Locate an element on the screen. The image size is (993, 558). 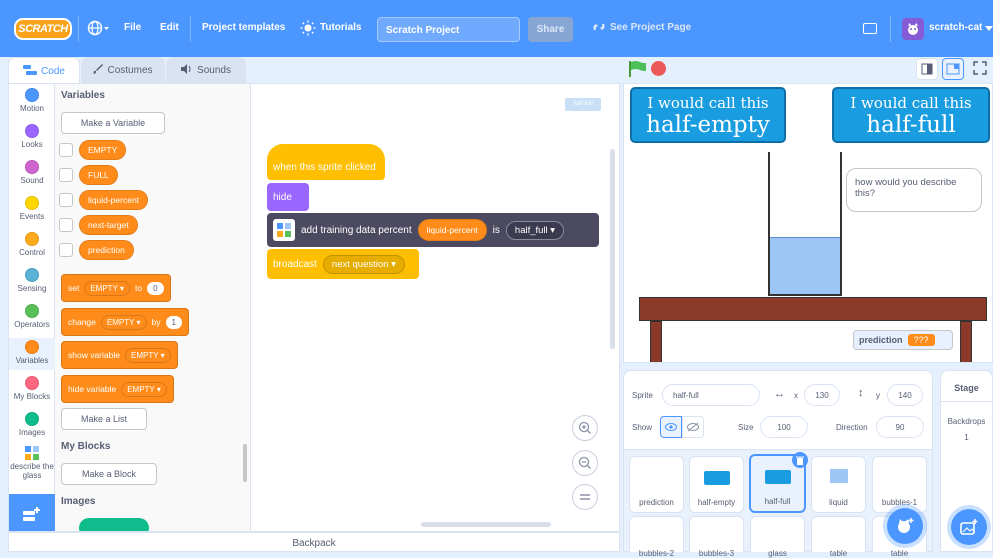
broadcast-block: broadcast next question ▾ is located at coordinates (343, 264).